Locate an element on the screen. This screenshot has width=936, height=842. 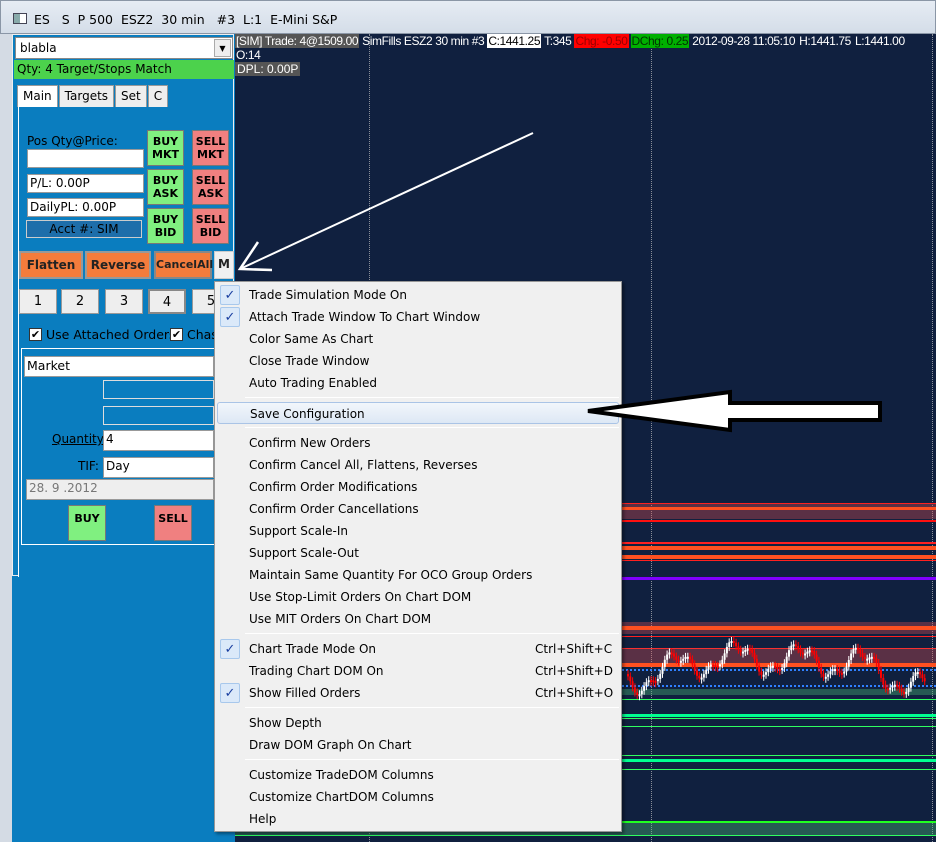
reverse-button: Reverse is located at coordinates (118, 265).